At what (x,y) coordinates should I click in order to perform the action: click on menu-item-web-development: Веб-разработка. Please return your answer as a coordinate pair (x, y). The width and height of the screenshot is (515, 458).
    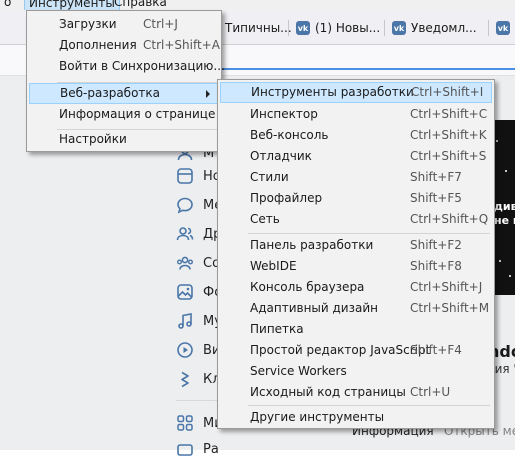
    Looking at the image, I should click on (124, 93).